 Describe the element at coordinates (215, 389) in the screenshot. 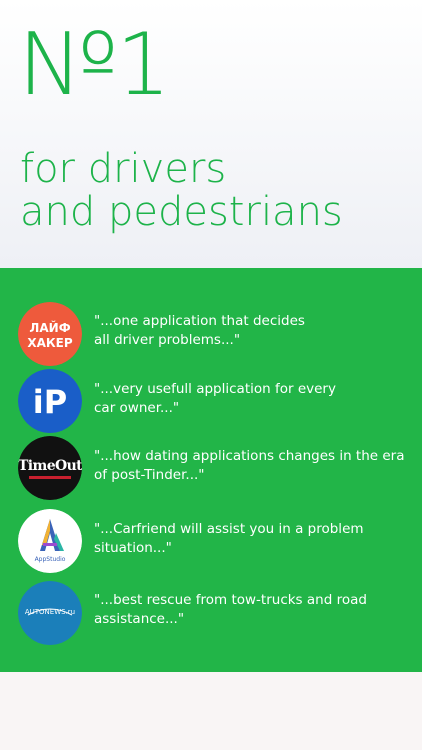

I see `quote-line-1: "...very usefull application for every` at that location.